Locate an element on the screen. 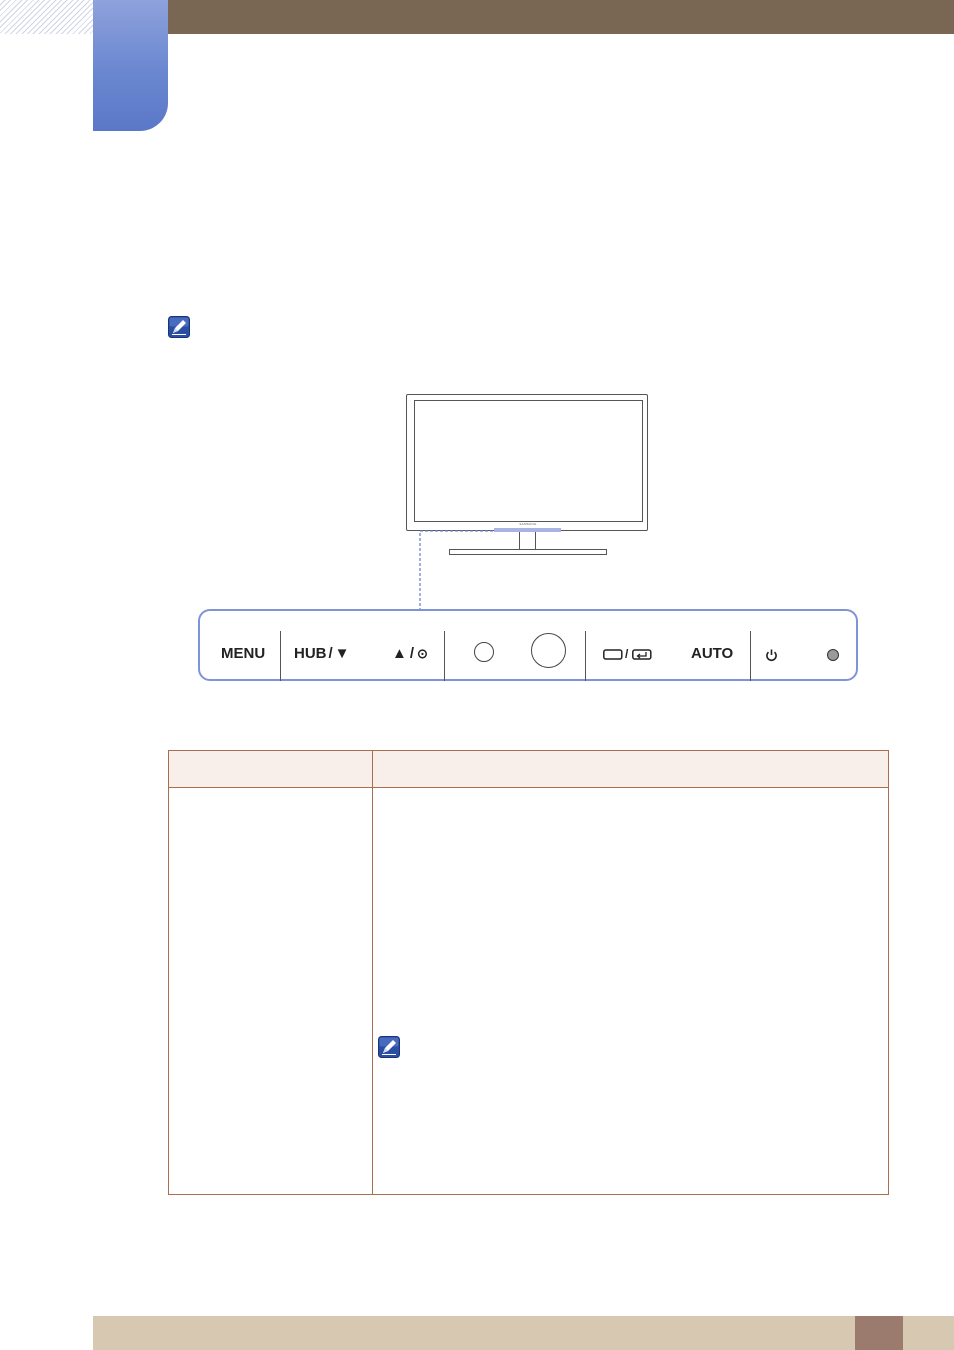 The image size is (954, 1350). monitor-neck is located at coordinates (527, 541).